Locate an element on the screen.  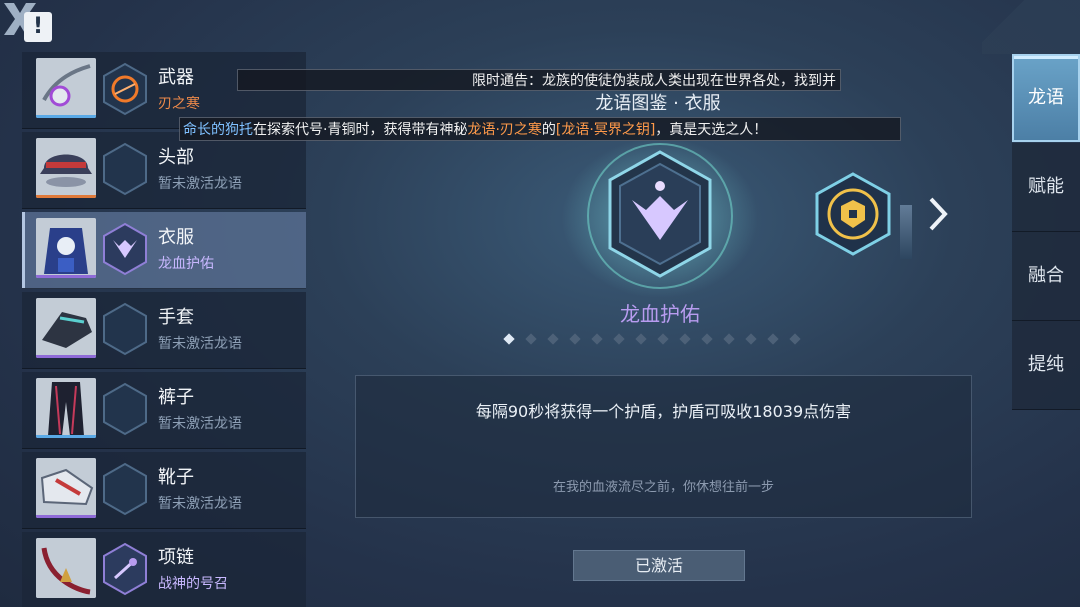
exclamation-icon: ! is located at coordinates (38, 26).